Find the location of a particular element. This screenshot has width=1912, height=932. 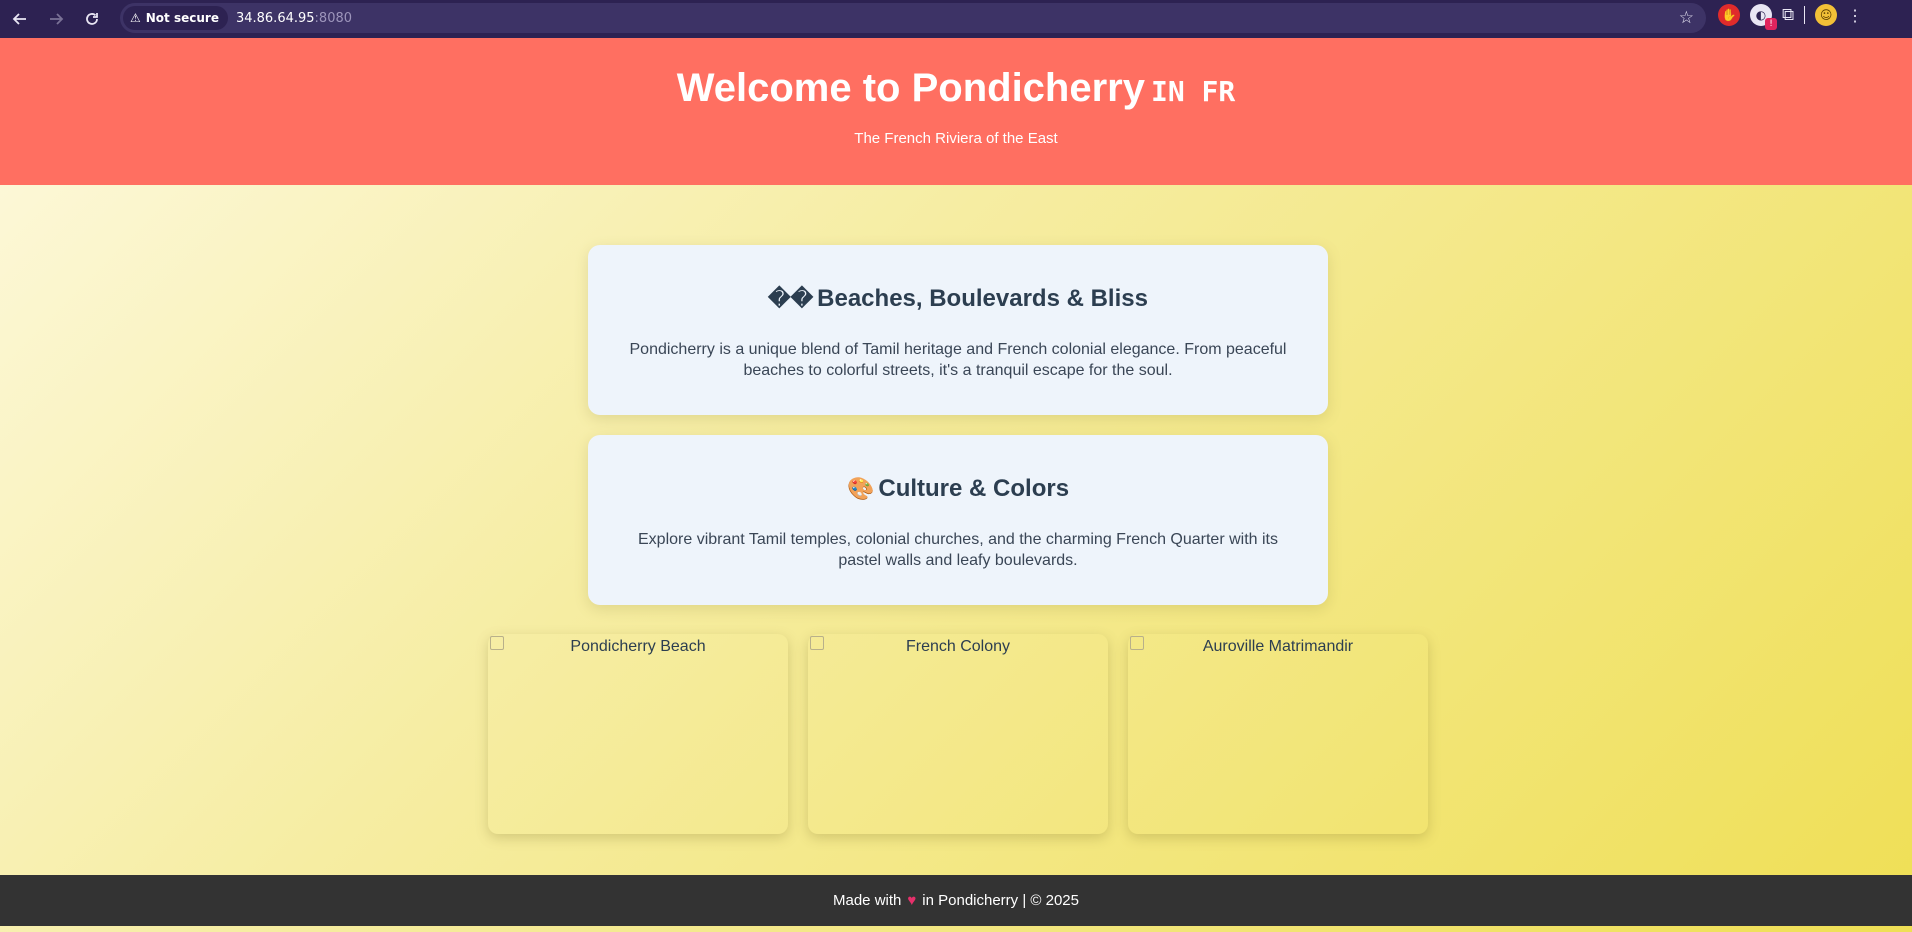

card-heading: �� Beaches, Boulevards & Bliss is located at coordinates (958, 299).